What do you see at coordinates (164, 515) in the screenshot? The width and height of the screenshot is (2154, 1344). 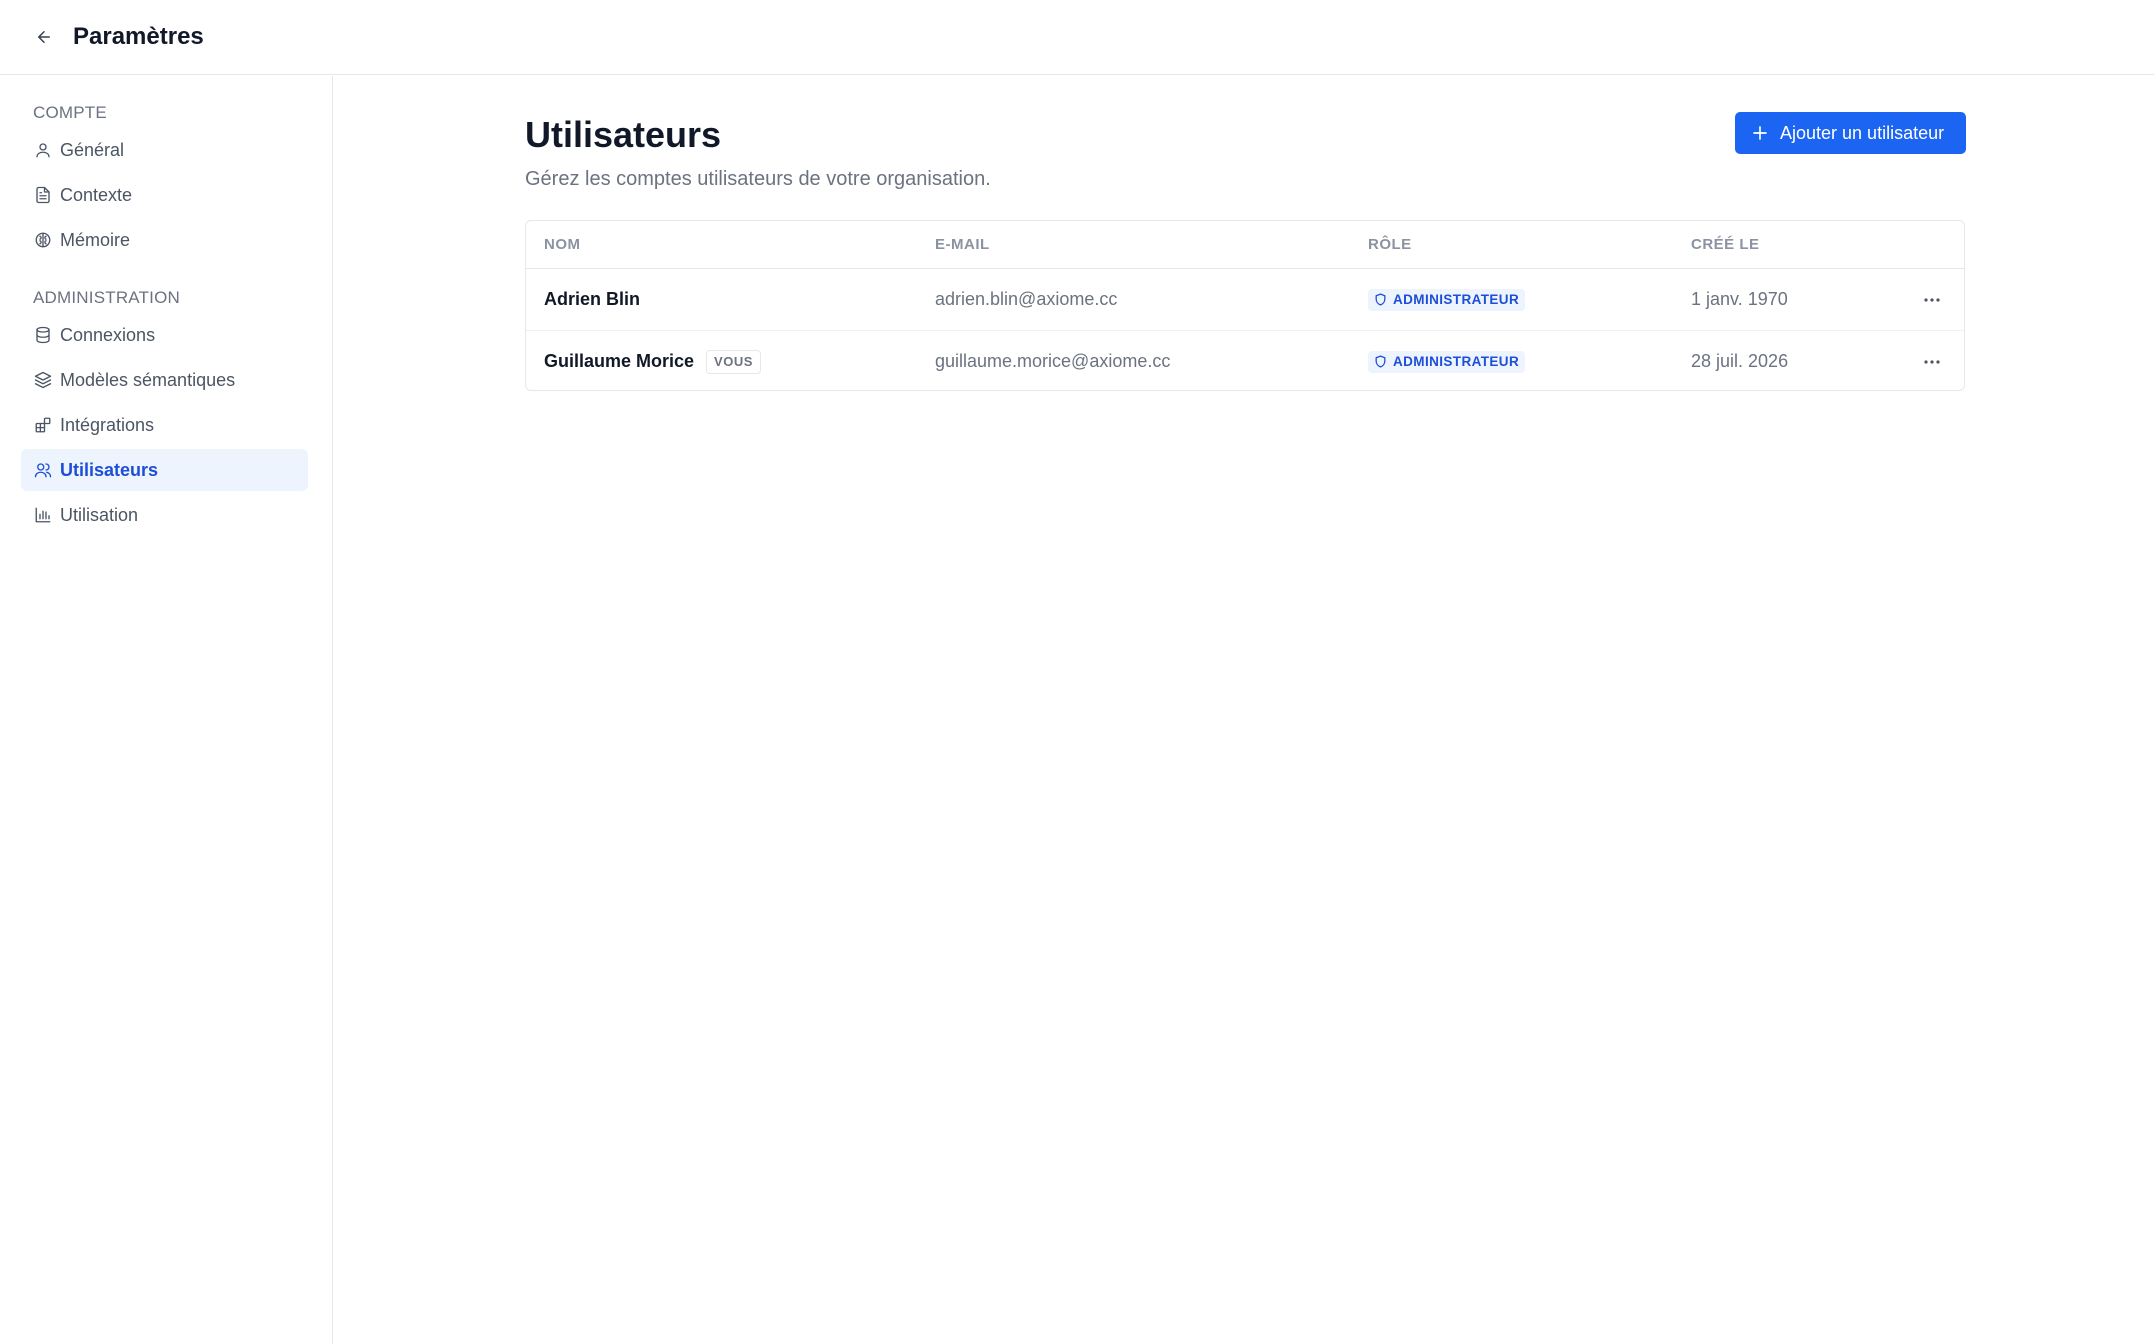 I see `sidebar-item-utilisation: Utilisation` at bounding box center [164, 515].